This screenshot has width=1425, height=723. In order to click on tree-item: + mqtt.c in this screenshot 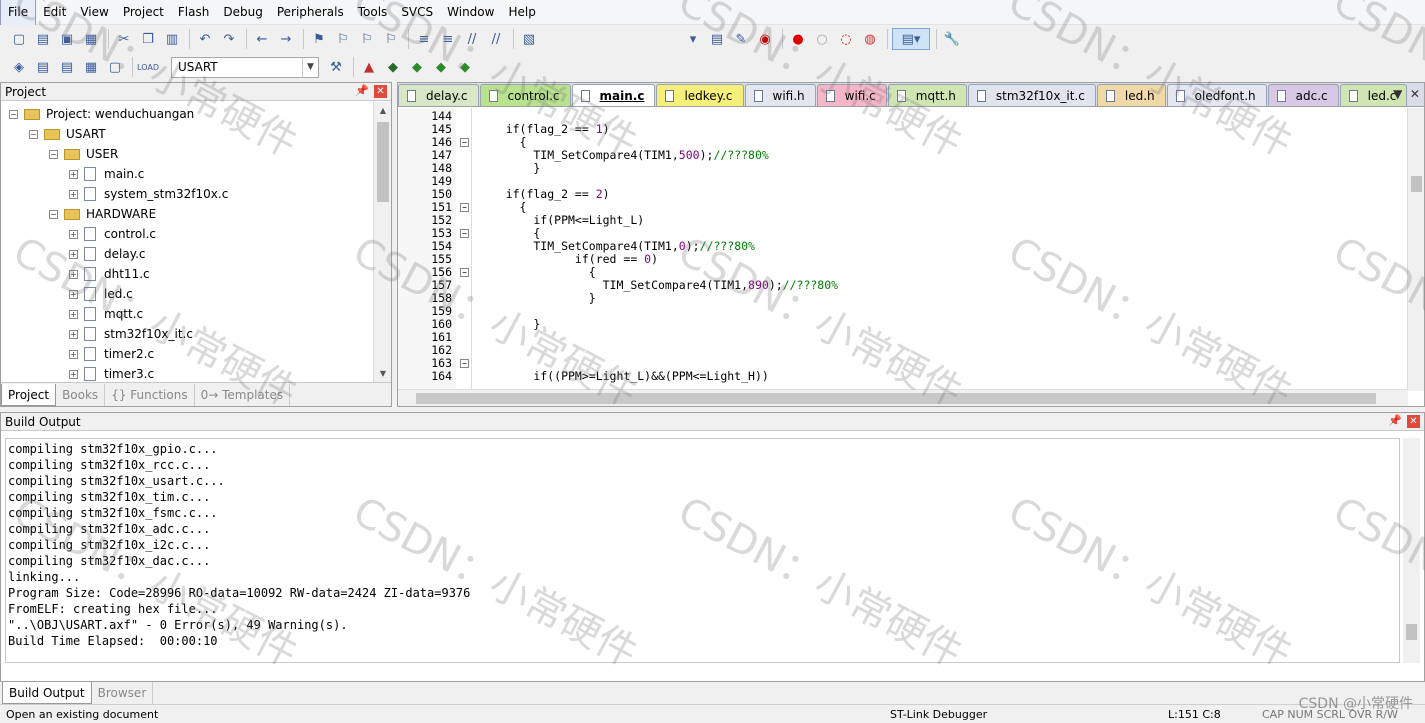, I will do `click(106, 314)`.